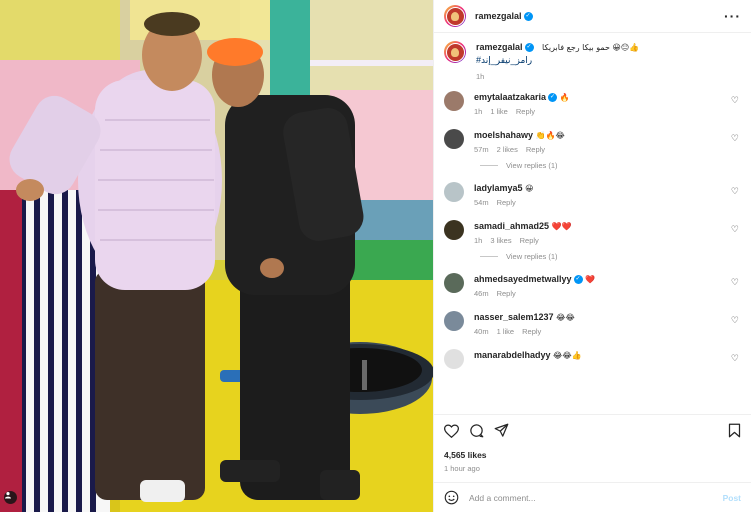 The image size is (751, 512). I want to click on comment-username: manarabdelhadyy, so click(512, 355).